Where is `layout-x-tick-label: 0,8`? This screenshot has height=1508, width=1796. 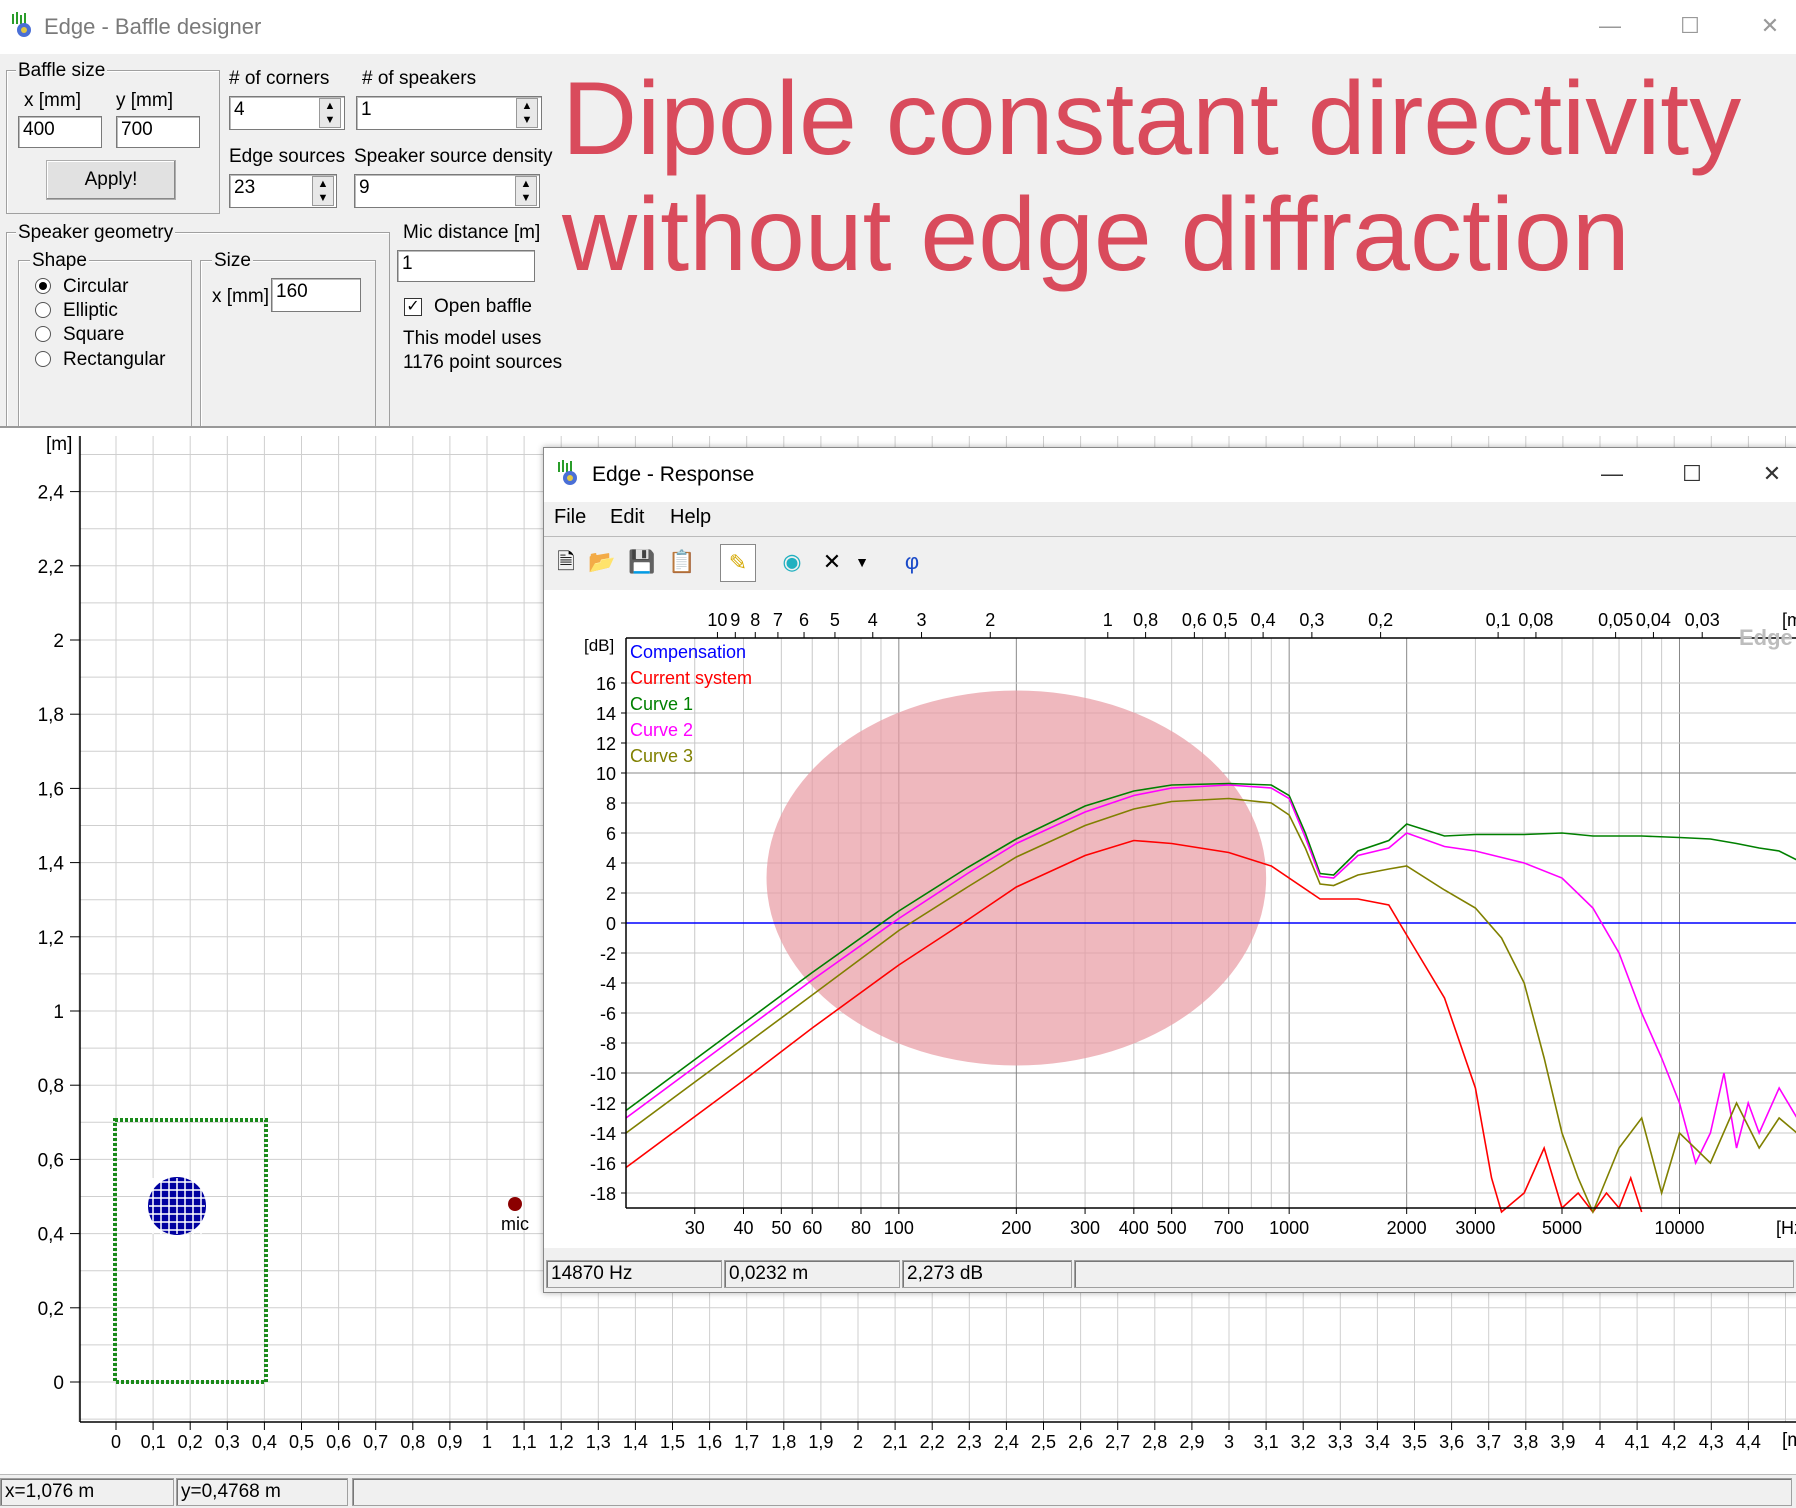
layout-x-tick-label: 0,8 is located at coordinates (412, 1442).